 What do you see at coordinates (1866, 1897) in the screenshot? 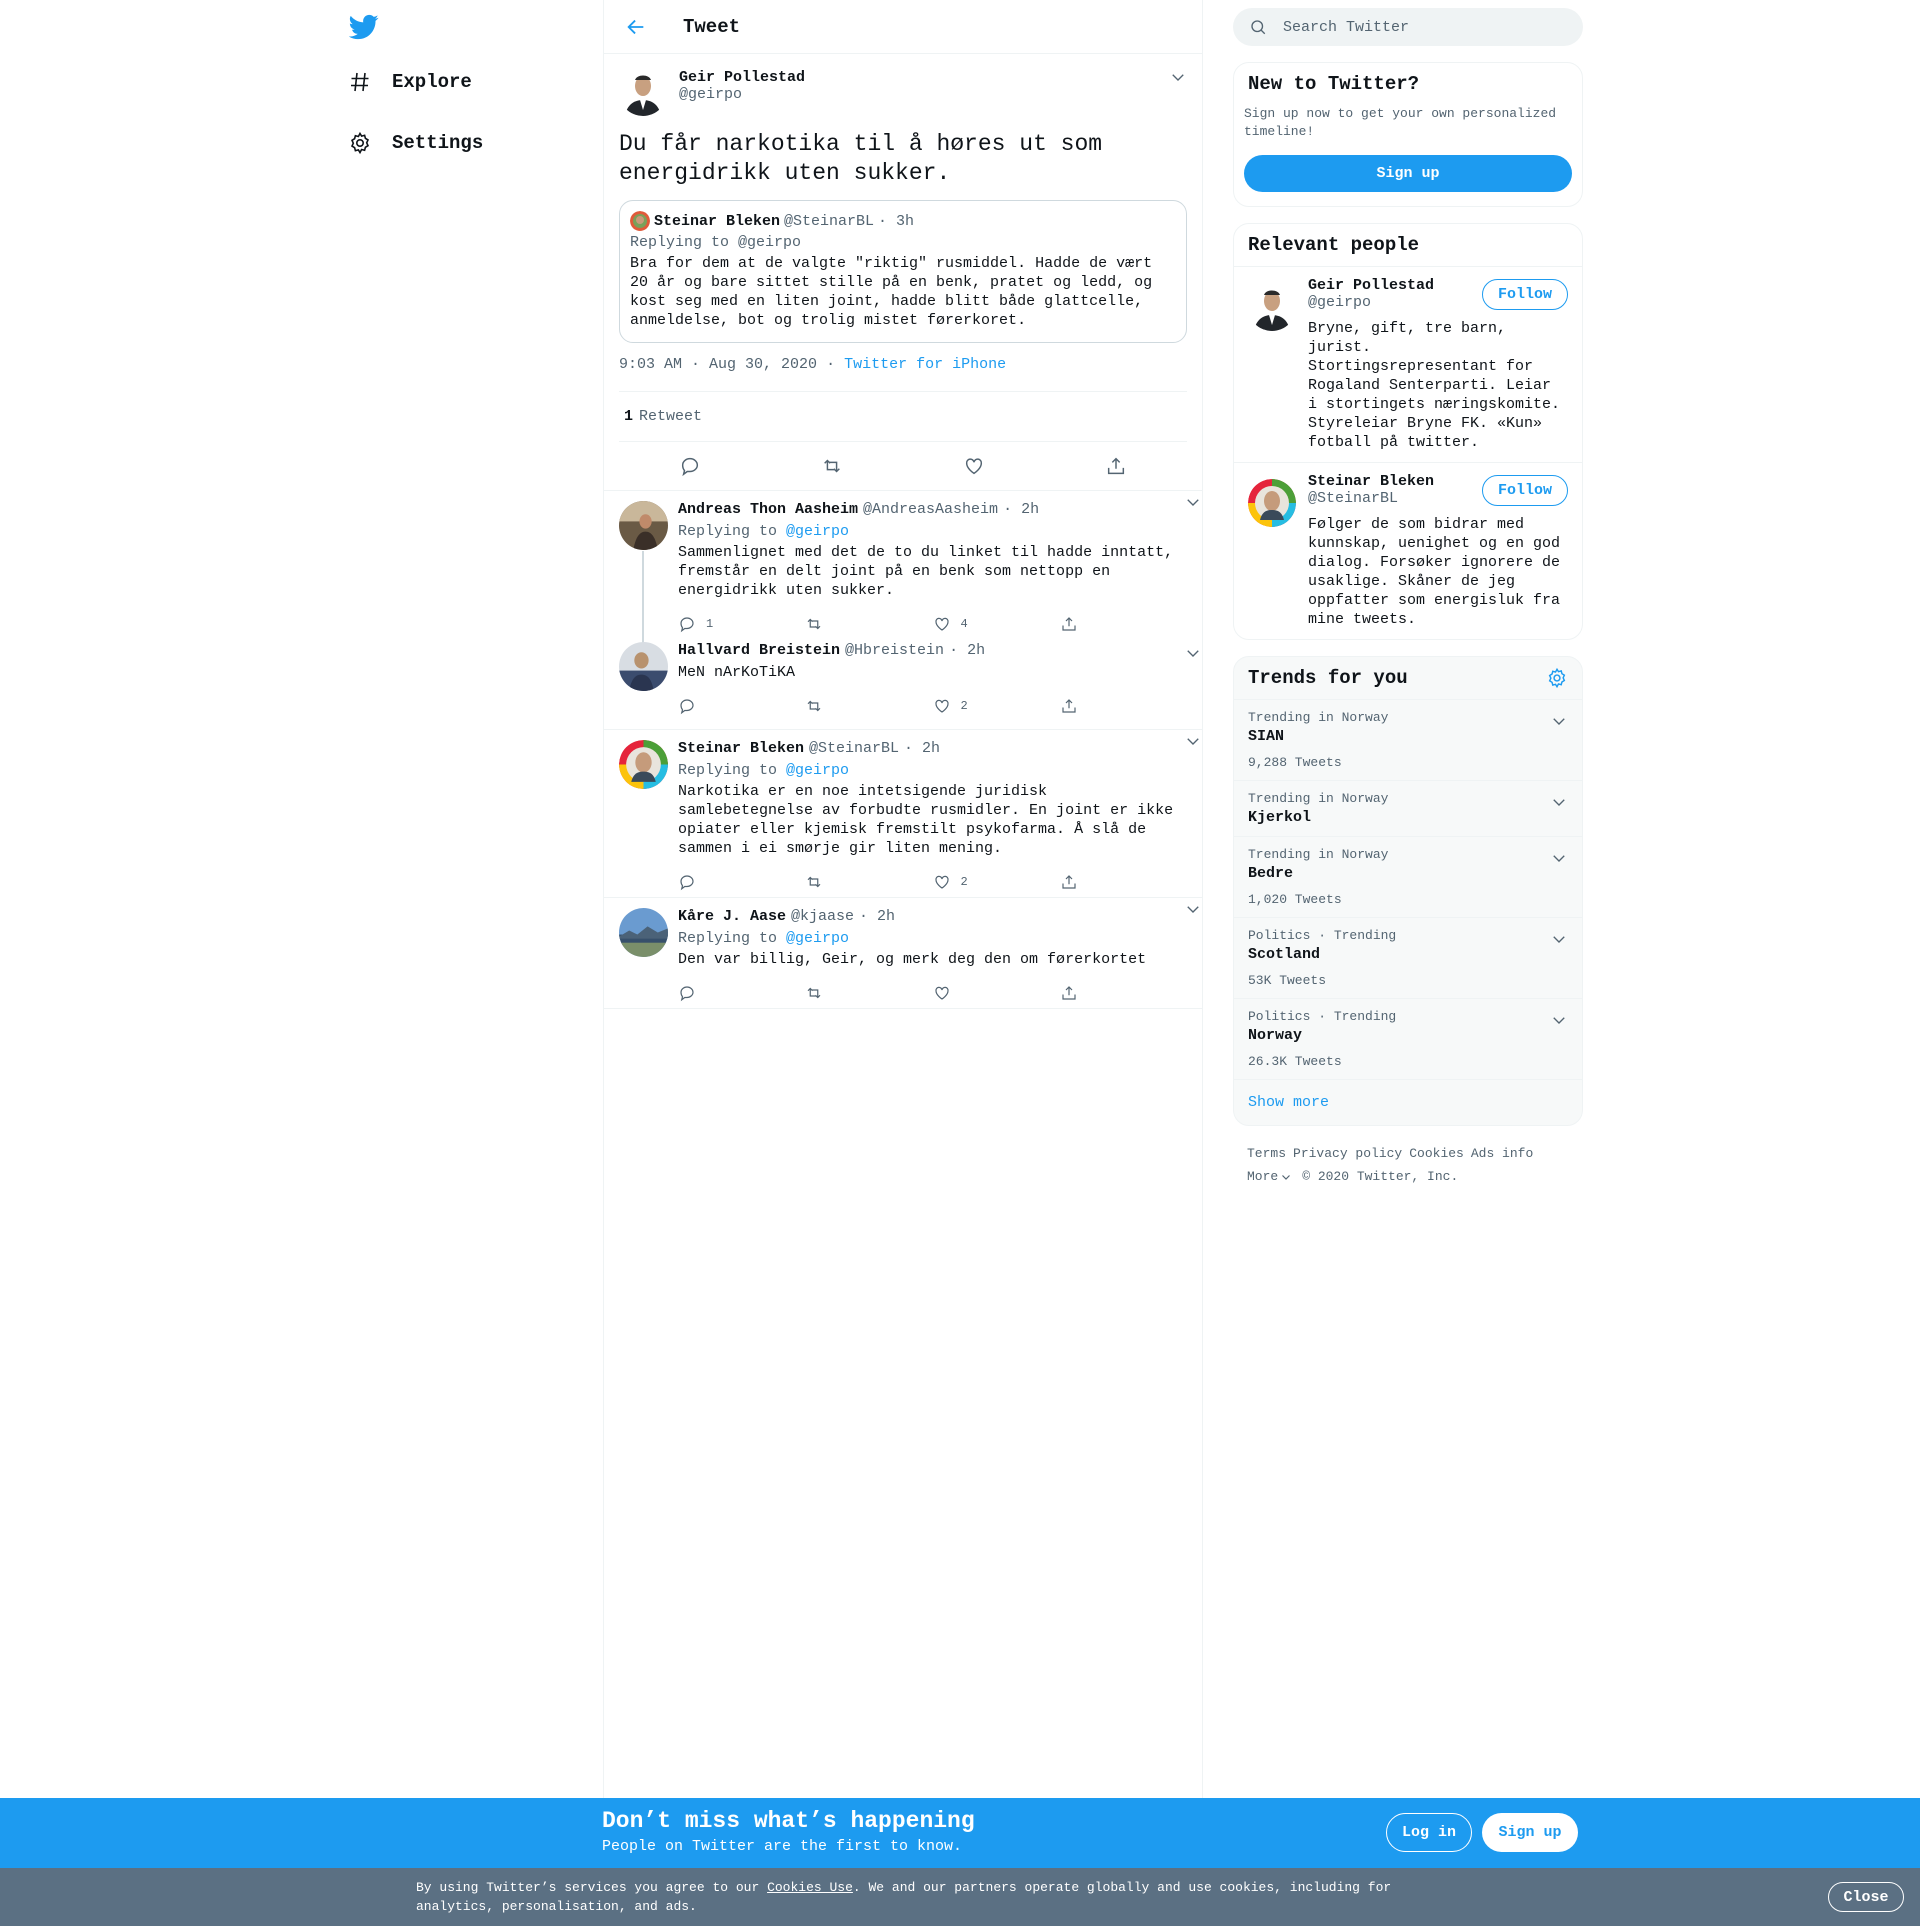
I see `close-button: Close` at bounding box center [1866, 1897].